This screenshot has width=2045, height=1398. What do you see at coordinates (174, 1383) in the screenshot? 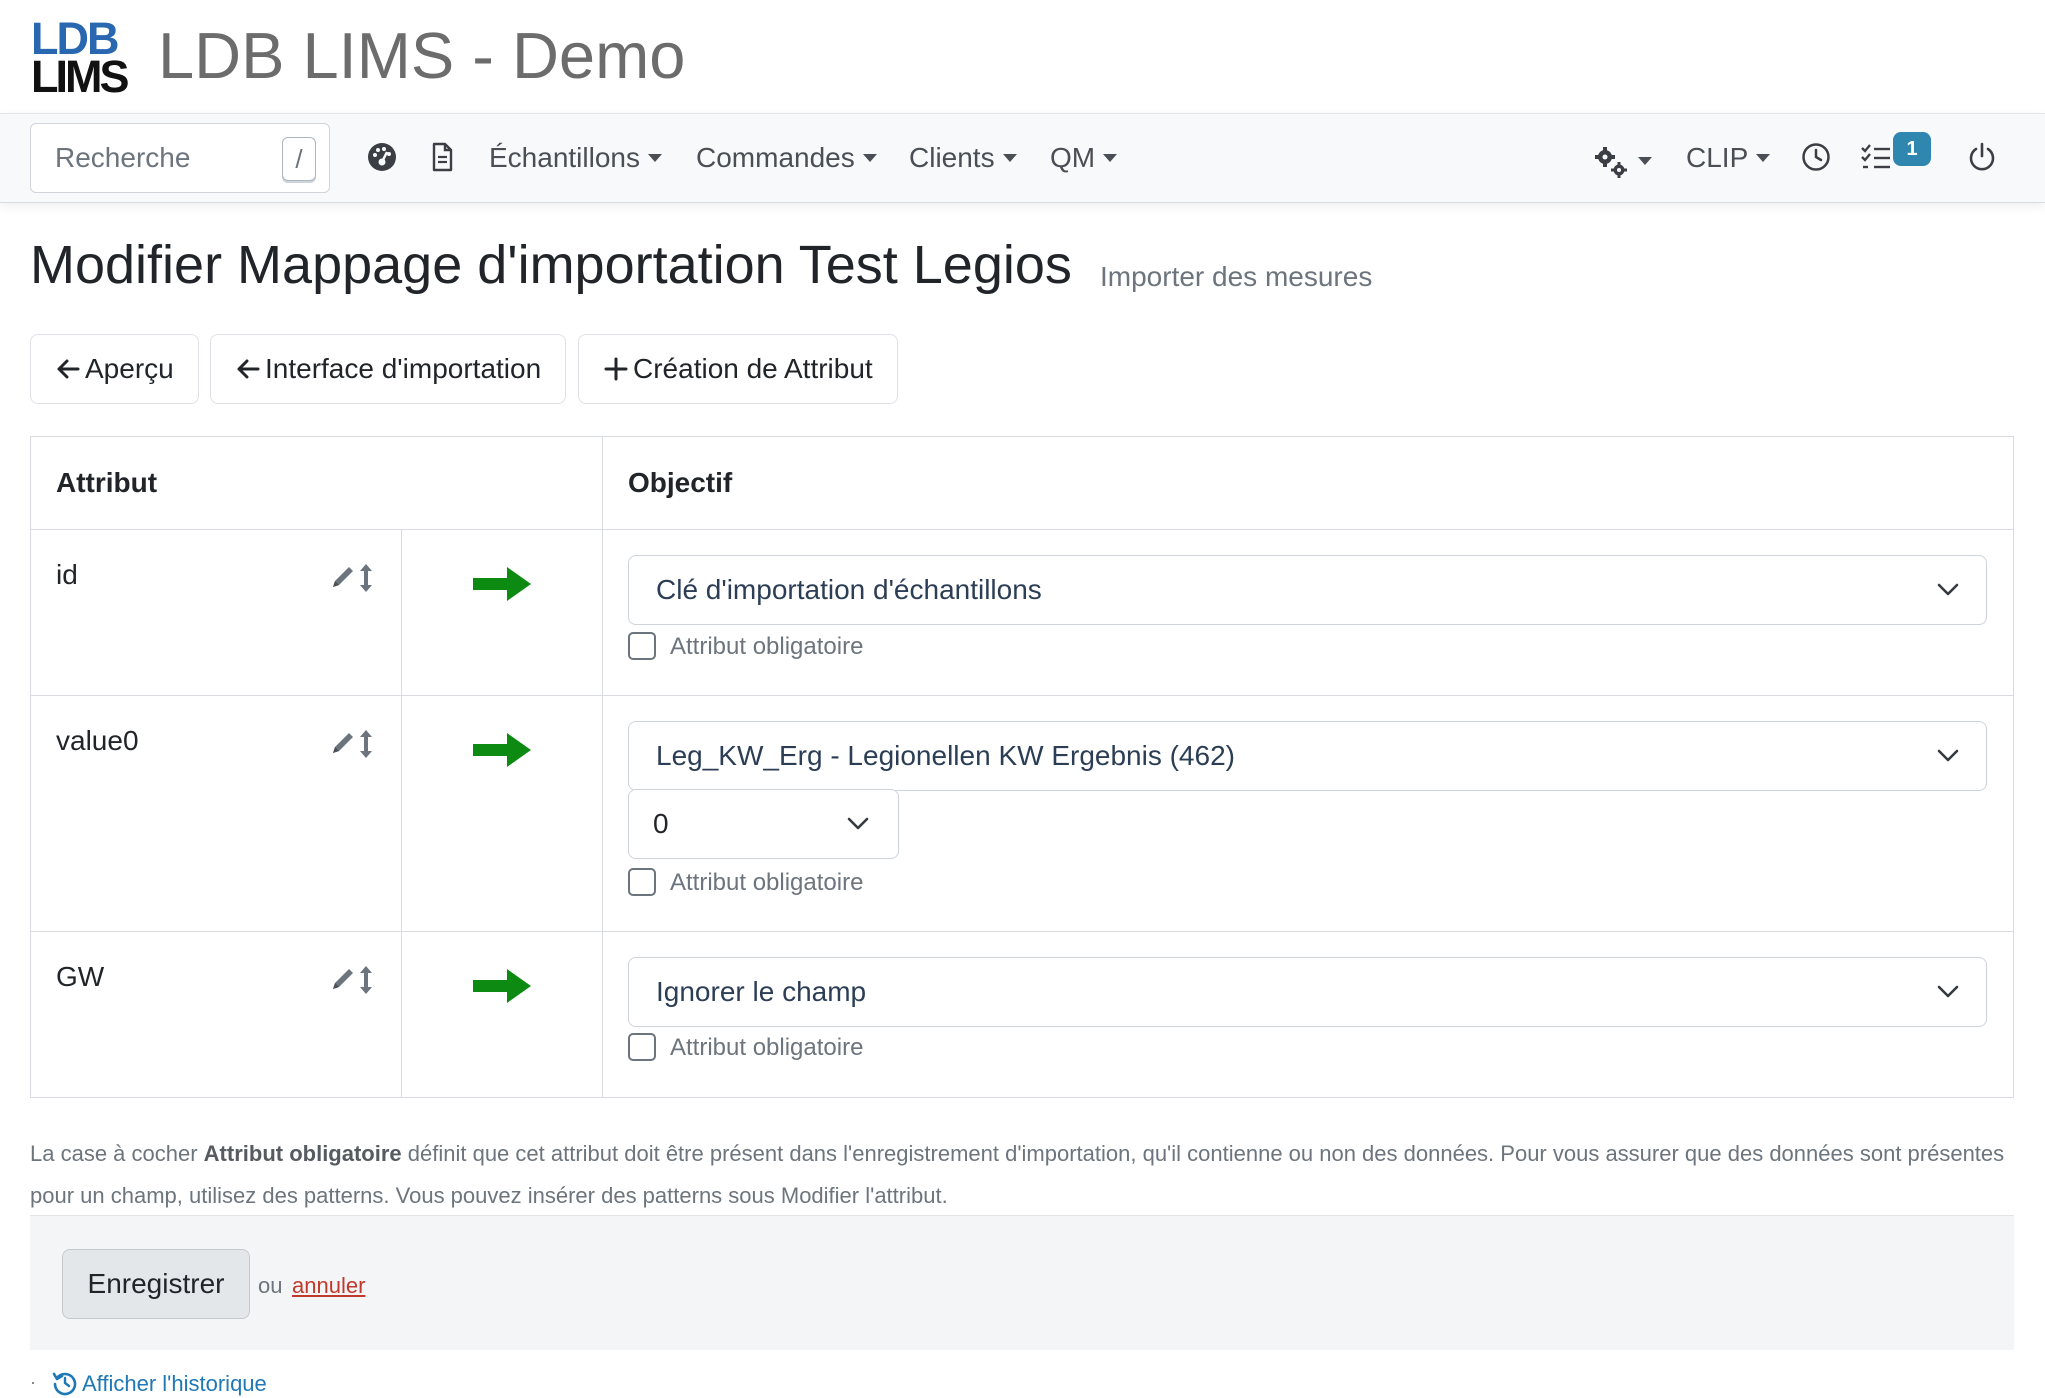
I see `history-label: Afficher l'historique` at bounding box center [174, 1383].